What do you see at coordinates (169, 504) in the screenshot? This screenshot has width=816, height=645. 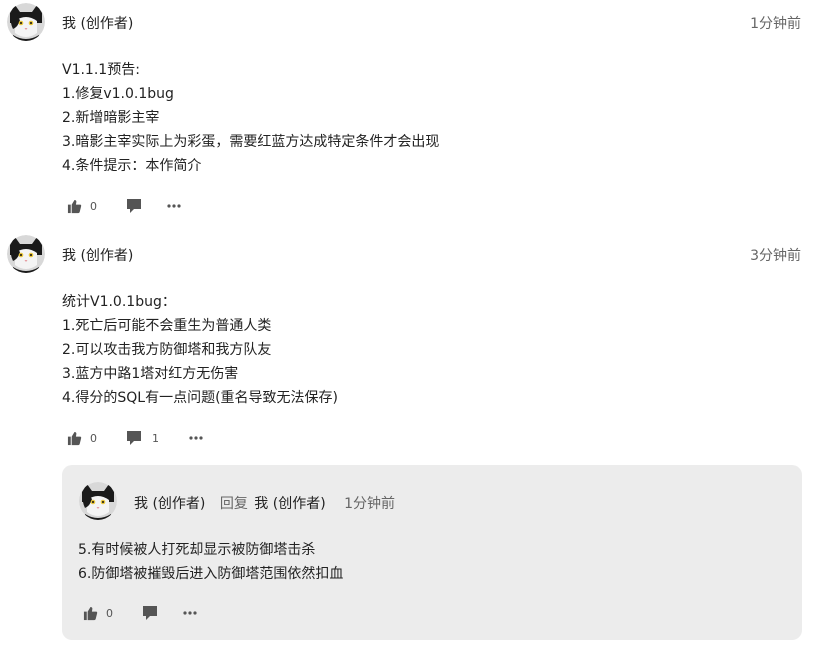 I see `reply-author: 我 (创作者)` at bounding box center [169, 504].